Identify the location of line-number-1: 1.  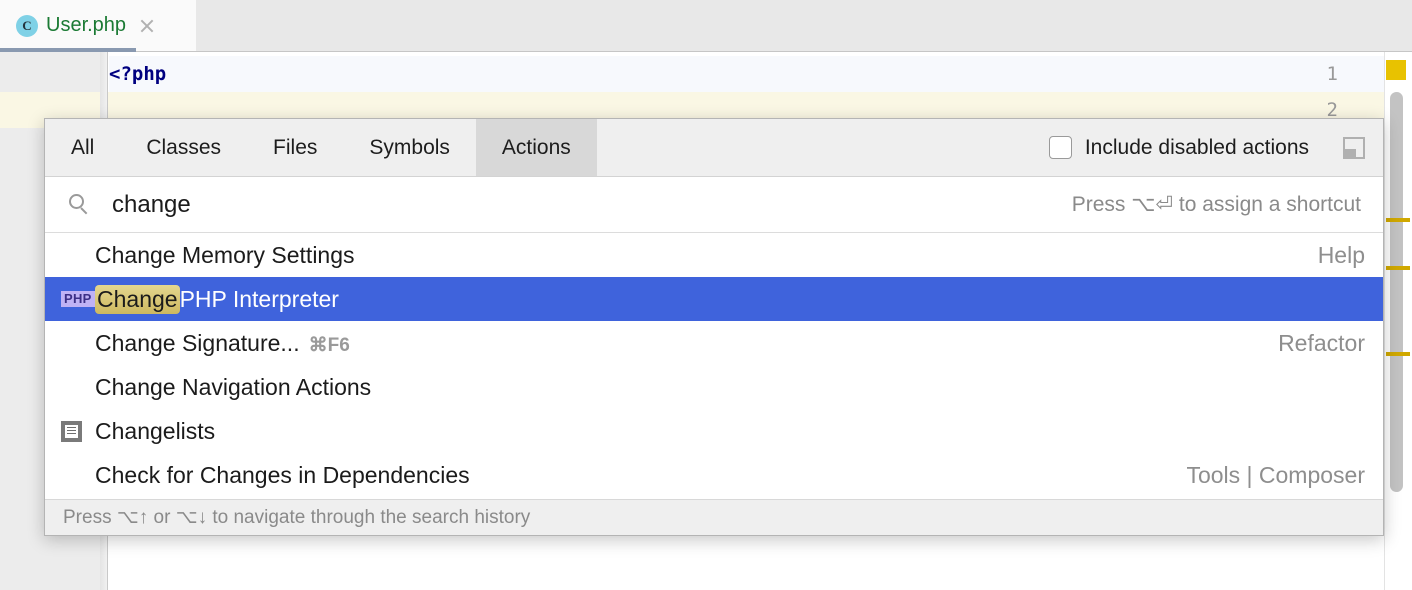
(1332, 74).